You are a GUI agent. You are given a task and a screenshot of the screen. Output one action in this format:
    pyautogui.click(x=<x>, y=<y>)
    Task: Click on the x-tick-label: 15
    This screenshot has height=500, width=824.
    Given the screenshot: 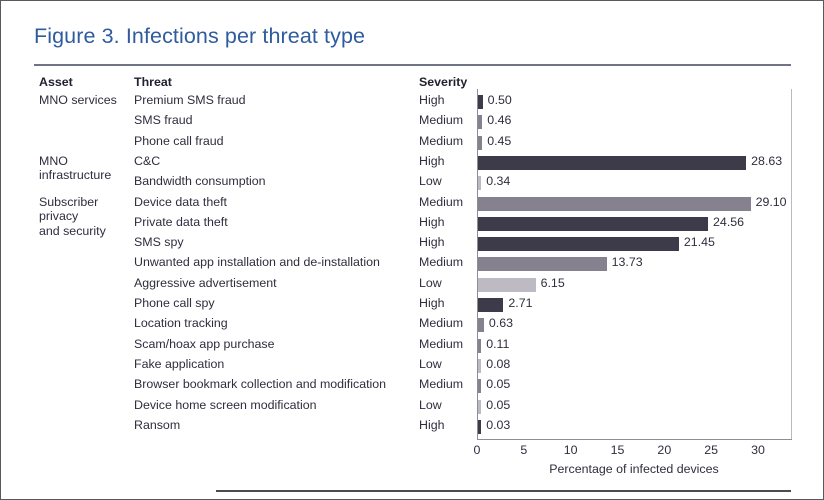 What is the action you would take?
    pyautogui.click(x=617, y=450)
    